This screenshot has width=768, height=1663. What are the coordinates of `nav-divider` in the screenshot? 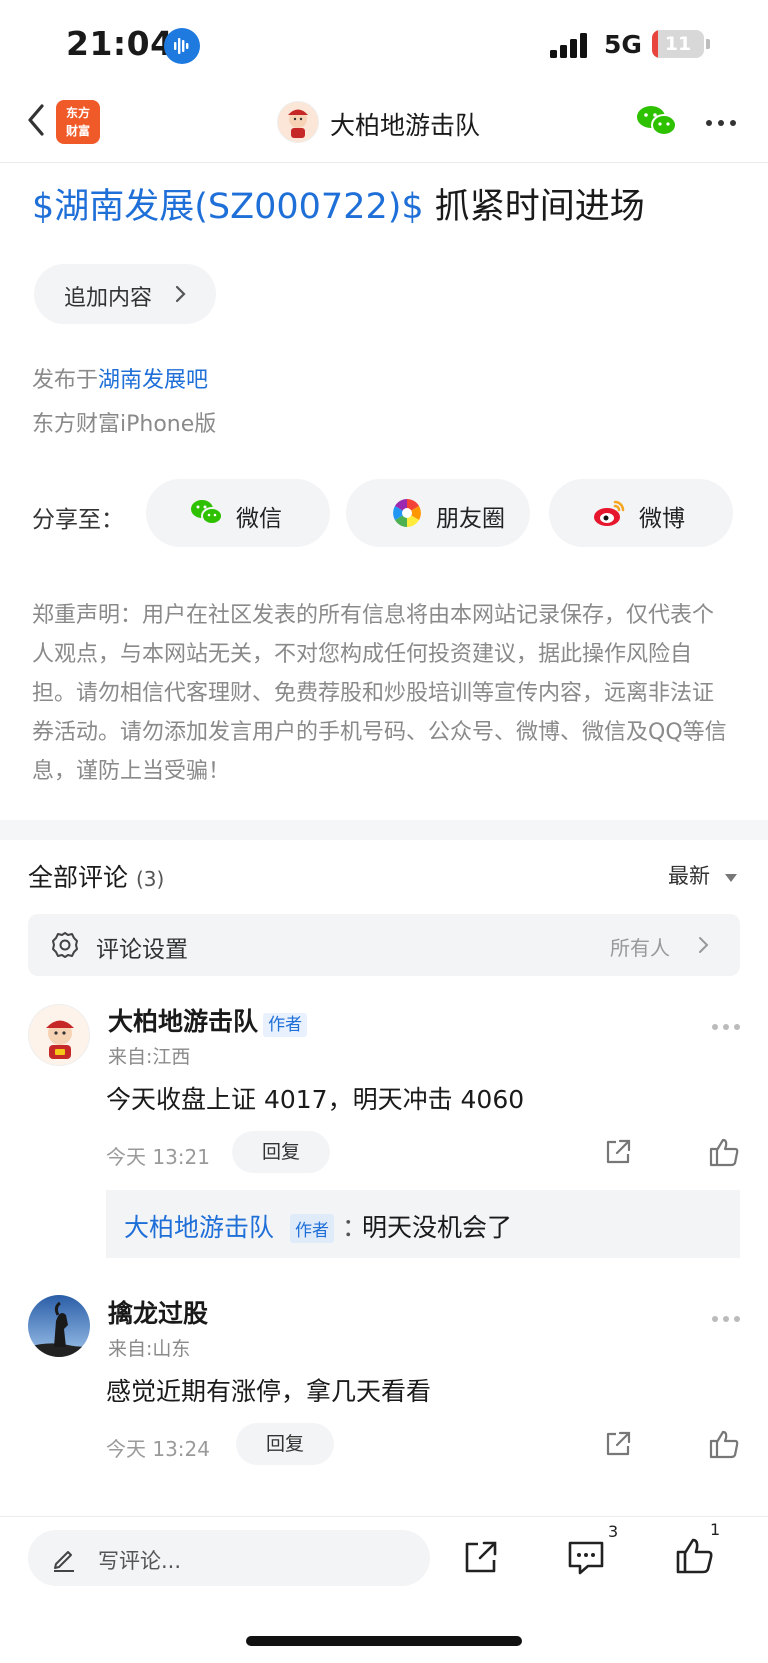 It's located at (384, 162).